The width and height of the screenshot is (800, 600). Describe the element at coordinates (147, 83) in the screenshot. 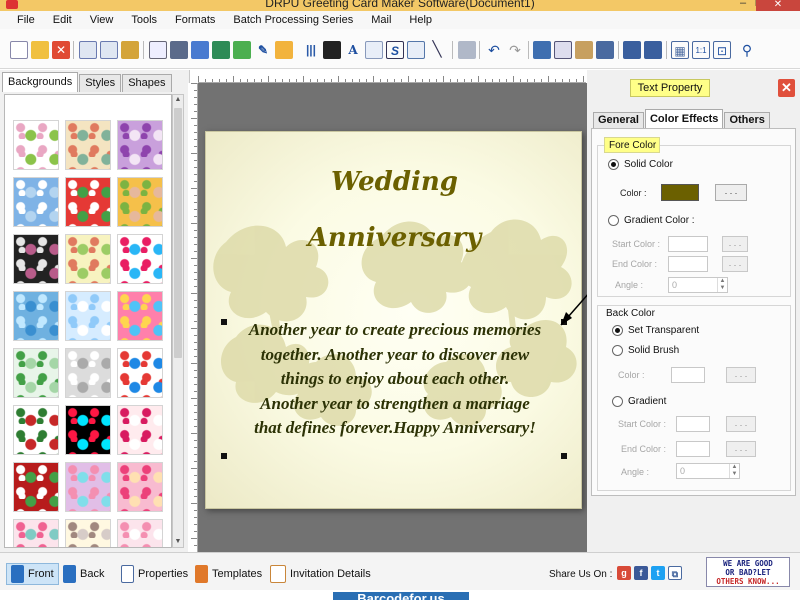

I see `tab-shapes: Shapes` at that location.